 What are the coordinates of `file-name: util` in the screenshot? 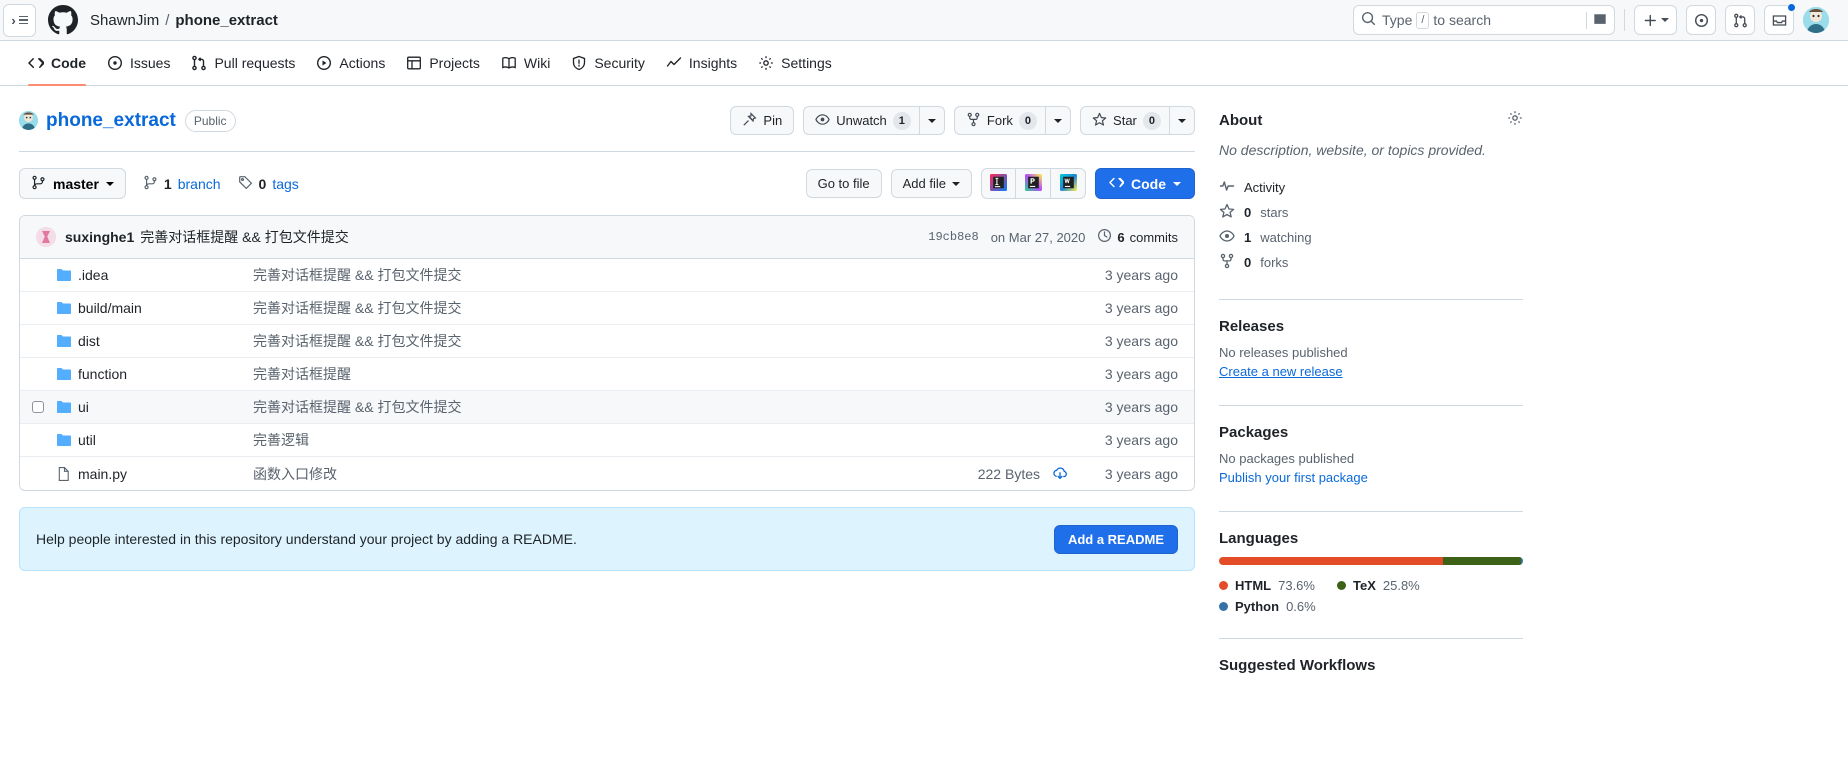 It's located at (165, 440).